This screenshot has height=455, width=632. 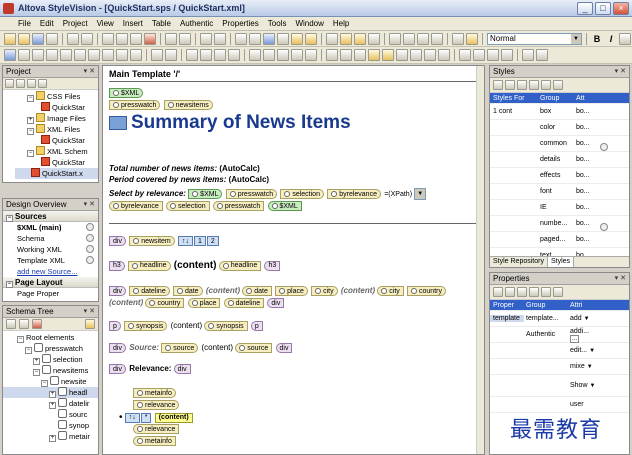 What do you see at coordinates (341, 23) in the screenshot?
I see `menu-help: Help` at bounding box center [341, 23].